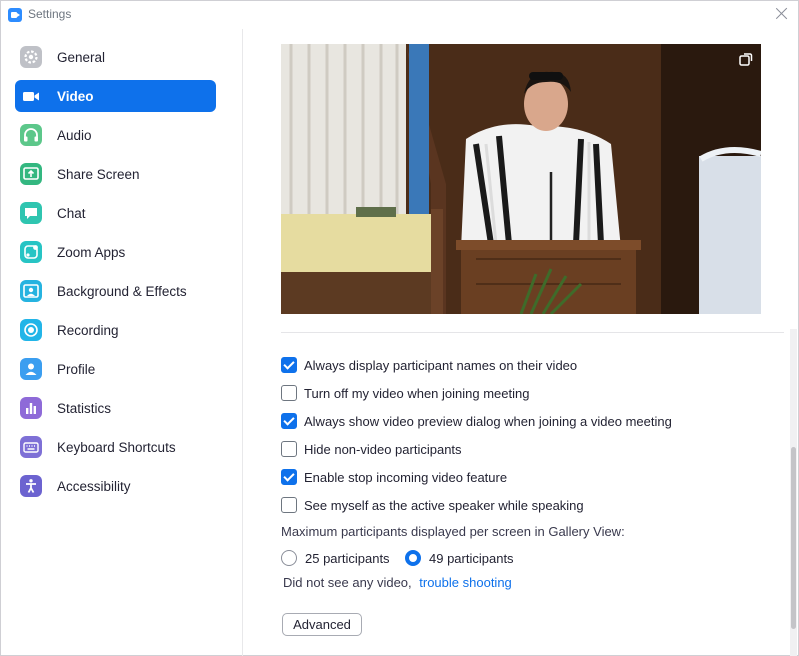 The width and height of the screenshot is (799, 656). What do you see at coordinates (465, 582) in the screenshot?
I see `trouble-shooting-link: trouble shooting` at bounding box center [465, 582].